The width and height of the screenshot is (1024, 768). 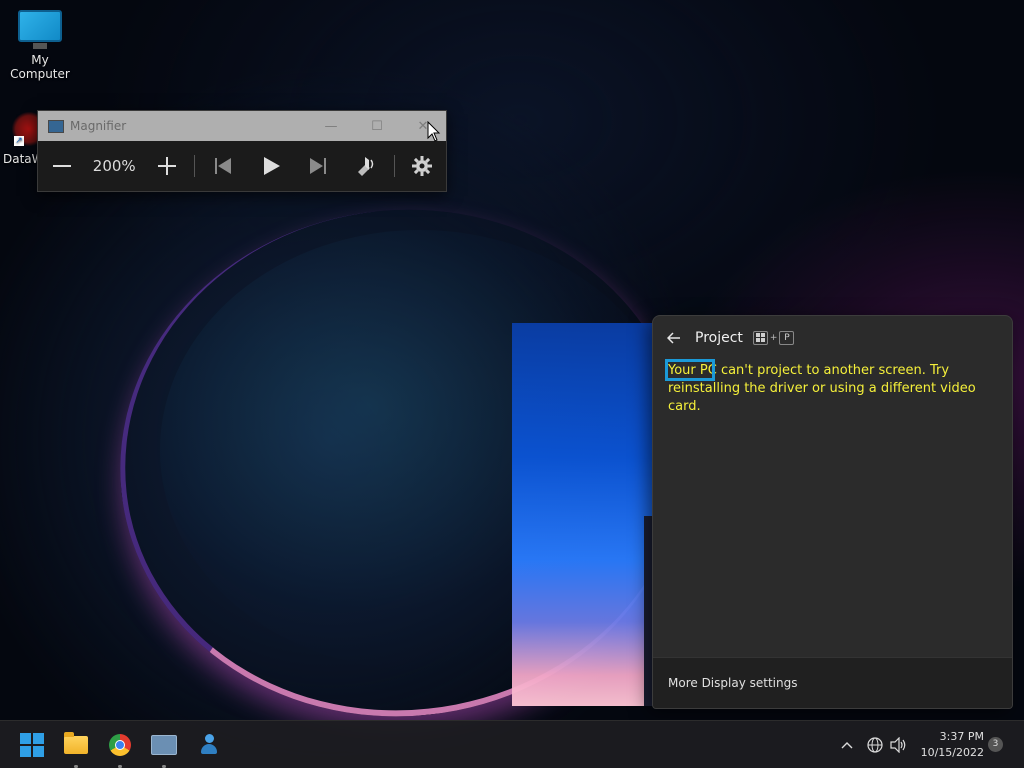 I want to click on taskbar: 3:37 PM 10/15/2022, so click(x=512, y=744).